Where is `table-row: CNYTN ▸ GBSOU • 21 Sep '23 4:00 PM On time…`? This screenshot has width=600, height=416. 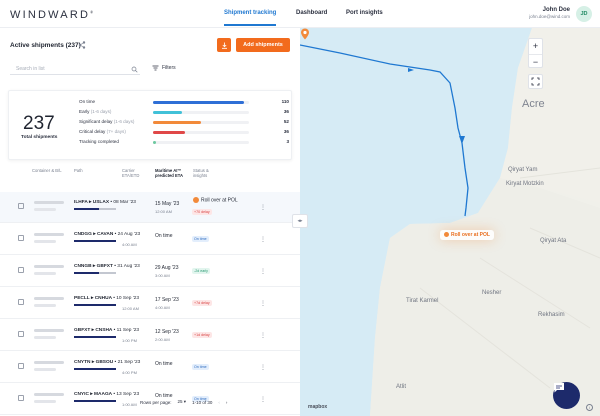
table-row: CNYTN ▸ GBSOU • 21 Sep '23 4:00 PM On time… is located at coordinates (150, 367).